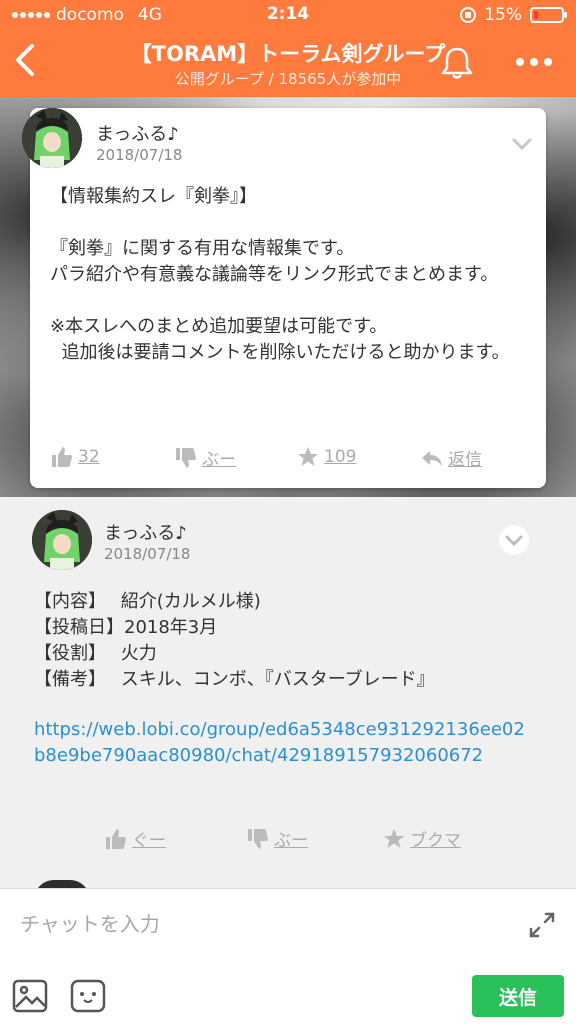 The width and height of the screenshot is (576, 1024). What do you see at coordinates (149, 841) in the screenshot?
I see `like-label: ぐー` at bounding box center [149, 841].